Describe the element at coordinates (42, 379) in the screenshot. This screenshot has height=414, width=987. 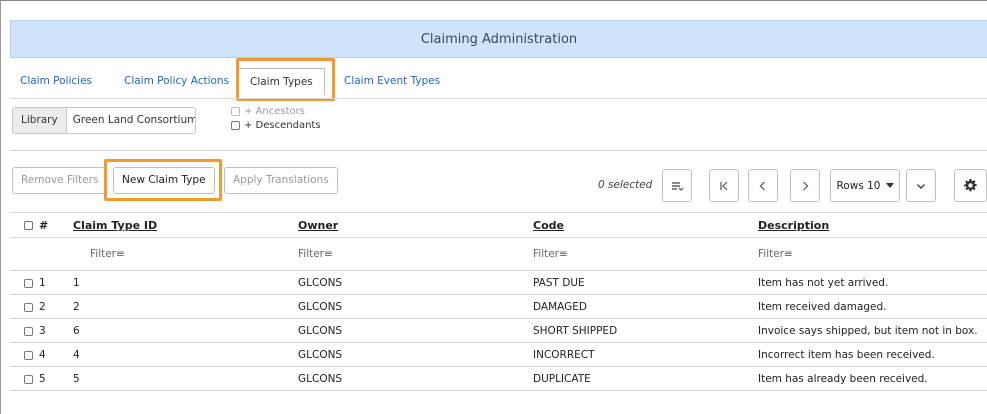
I see `row-number: 5` at that location.